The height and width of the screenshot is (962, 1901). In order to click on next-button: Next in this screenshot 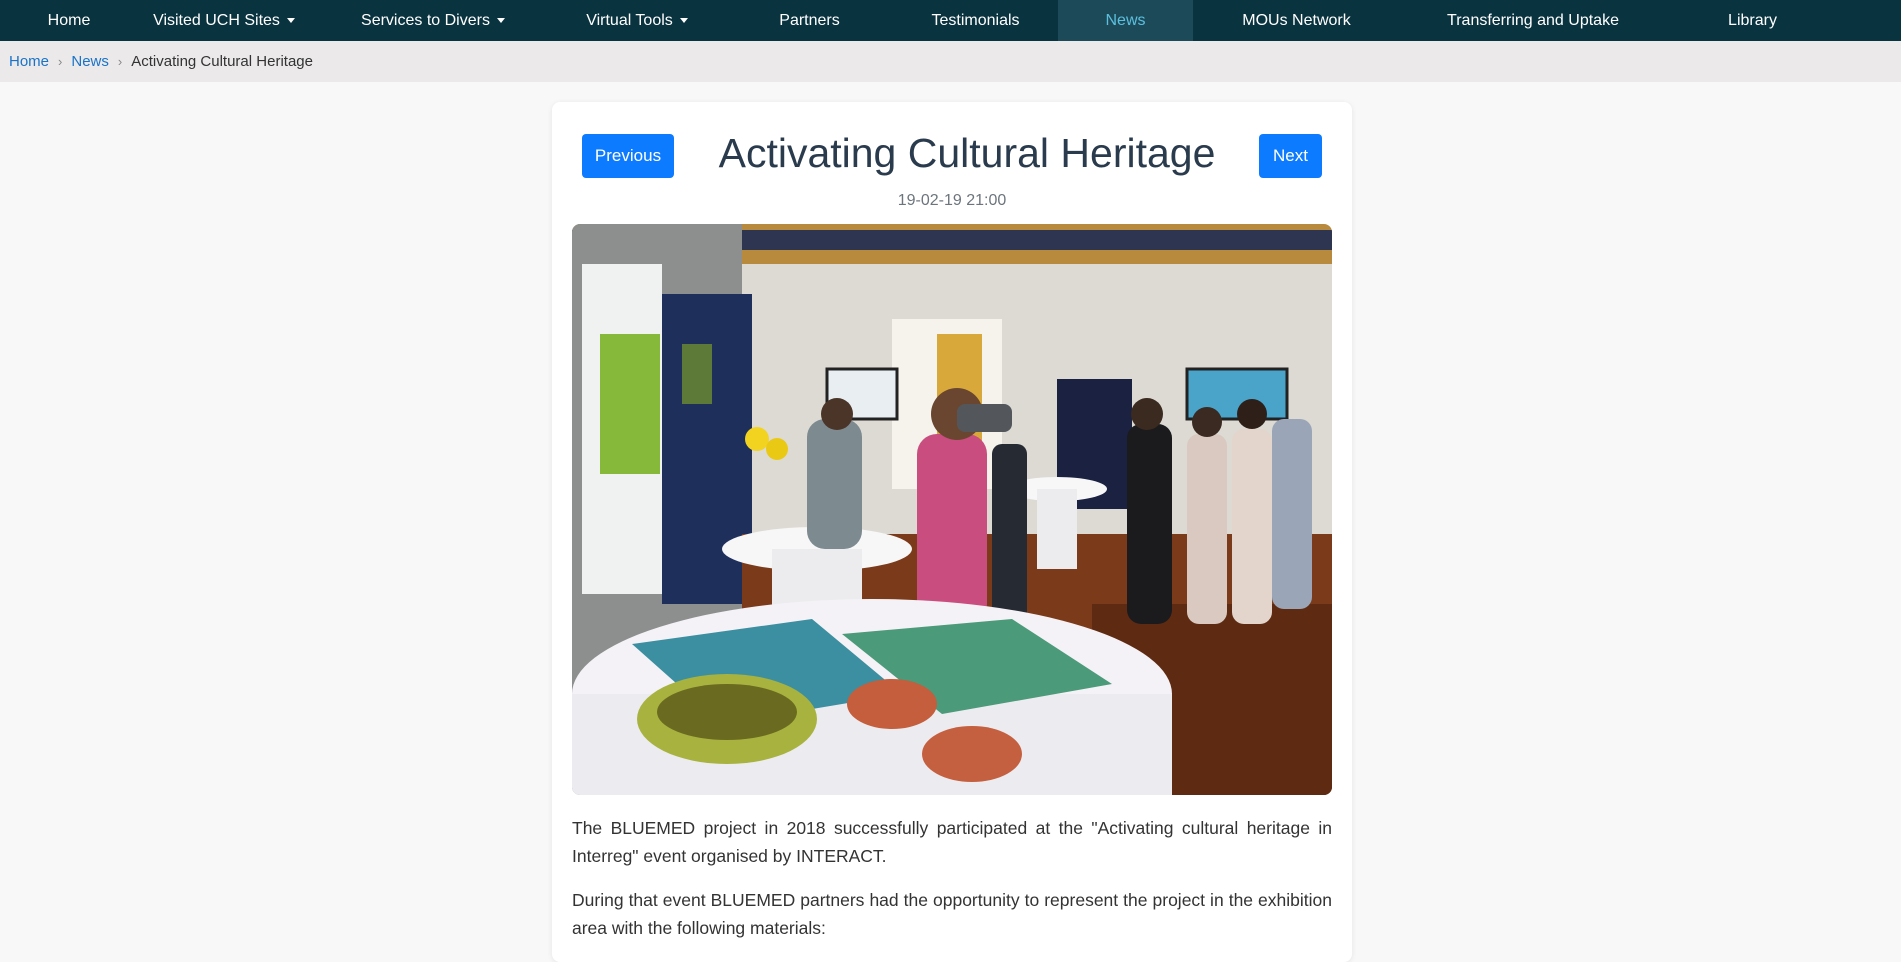, I will do `click(1290, 156)`.